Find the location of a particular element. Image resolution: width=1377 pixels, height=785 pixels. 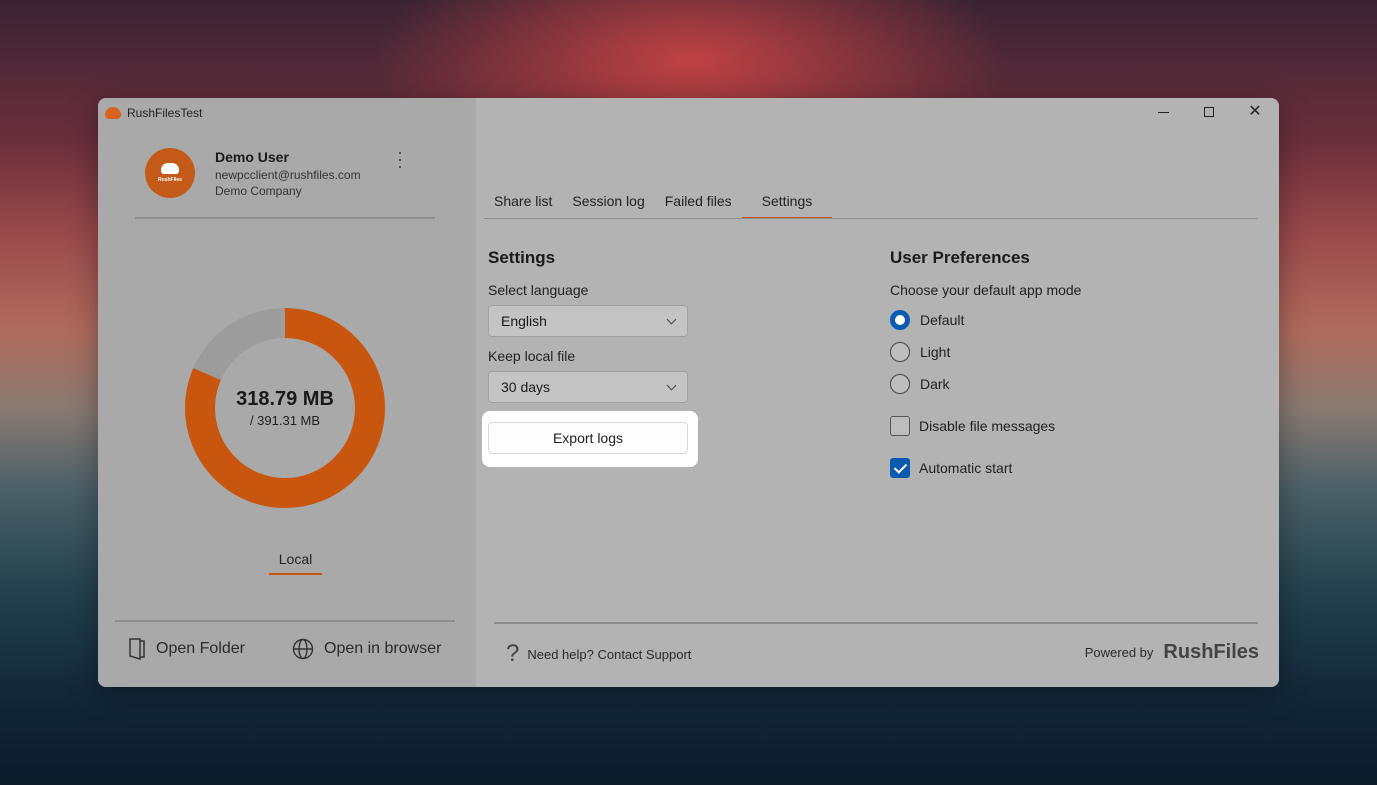

footer-divider is located at coordinates (876, 623).